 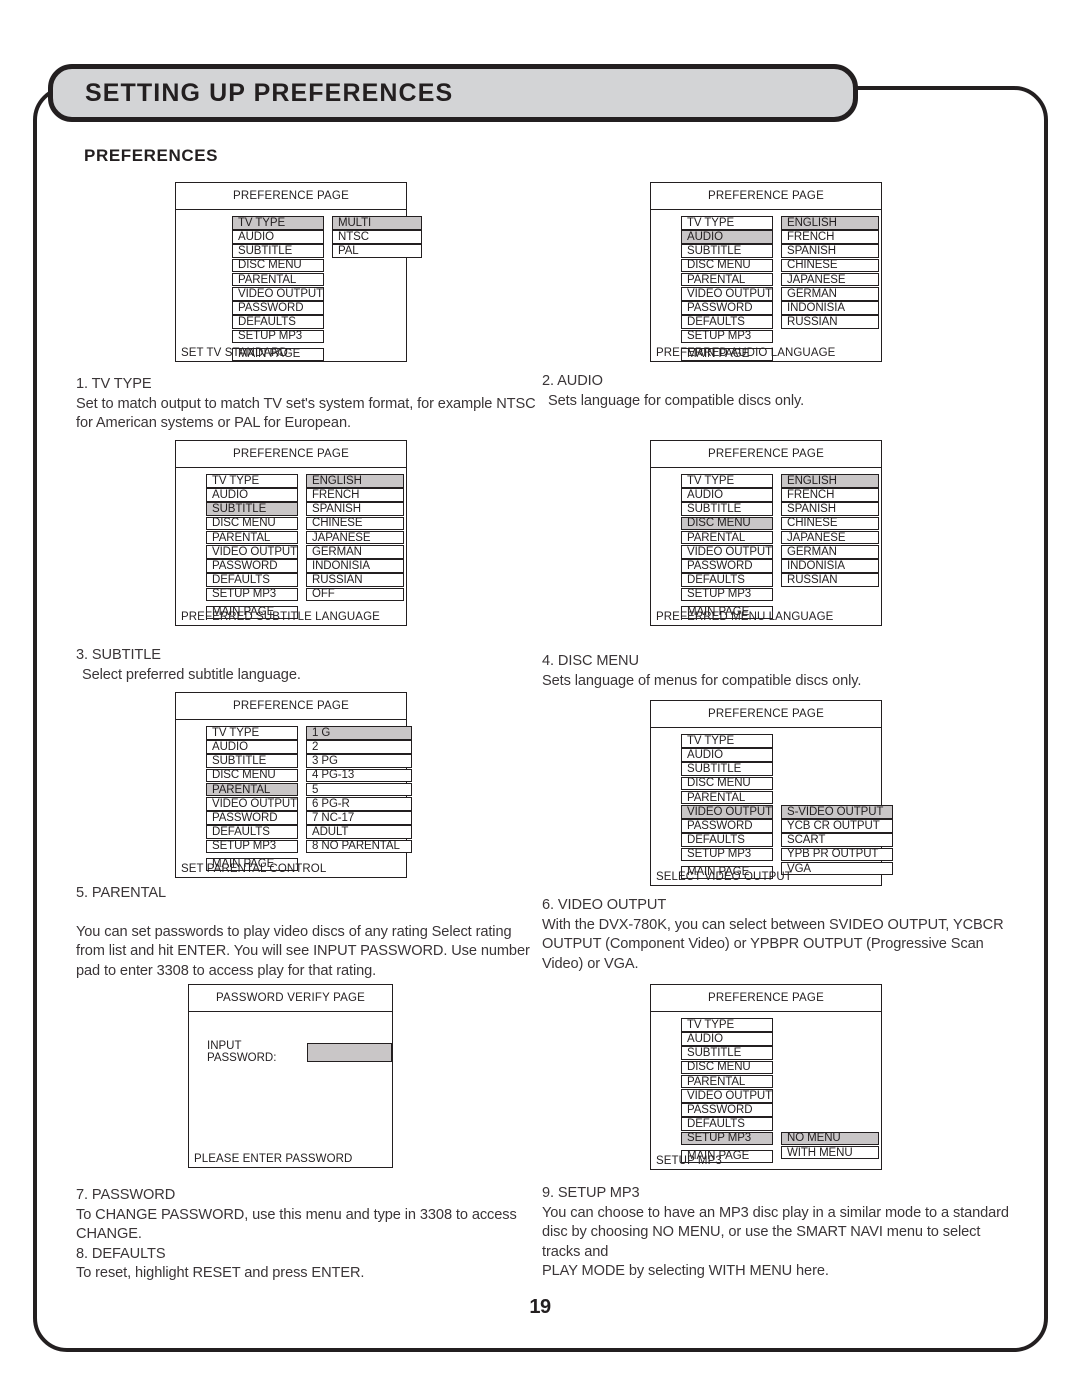 I want to click on option-item-1-g: 1 G, so click(x=359, y=733).